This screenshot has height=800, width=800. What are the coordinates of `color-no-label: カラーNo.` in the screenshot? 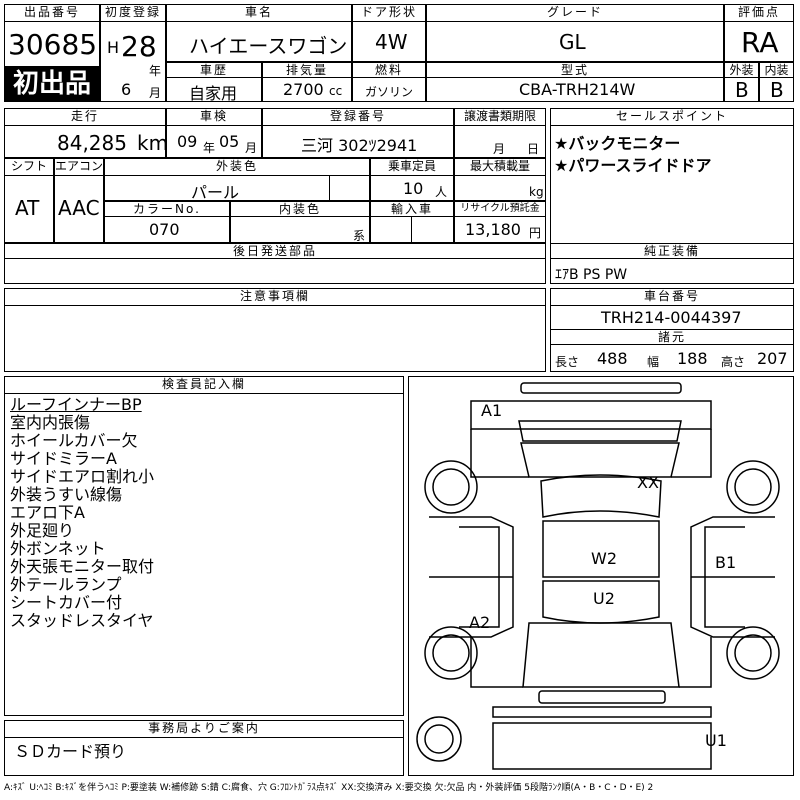 It's located at (167, 209).